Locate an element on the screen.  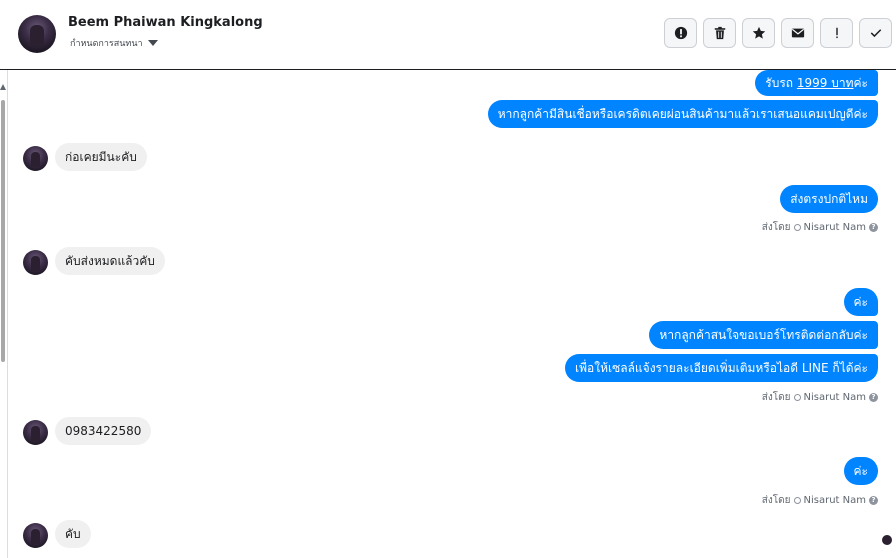
delete-button is located at coordinates (719, 33).